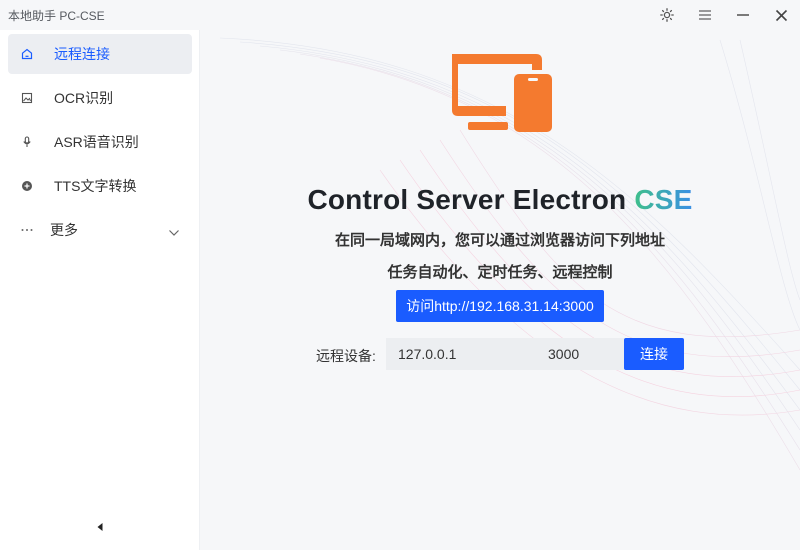 Image resolution: width=800 pixels, height=550 pixels. What do you see at coordinates (500, 306) in the screenshot?
I see `visit-address-button: 访问http://192.168.31.14:3000` at bounding box center [500, 306].